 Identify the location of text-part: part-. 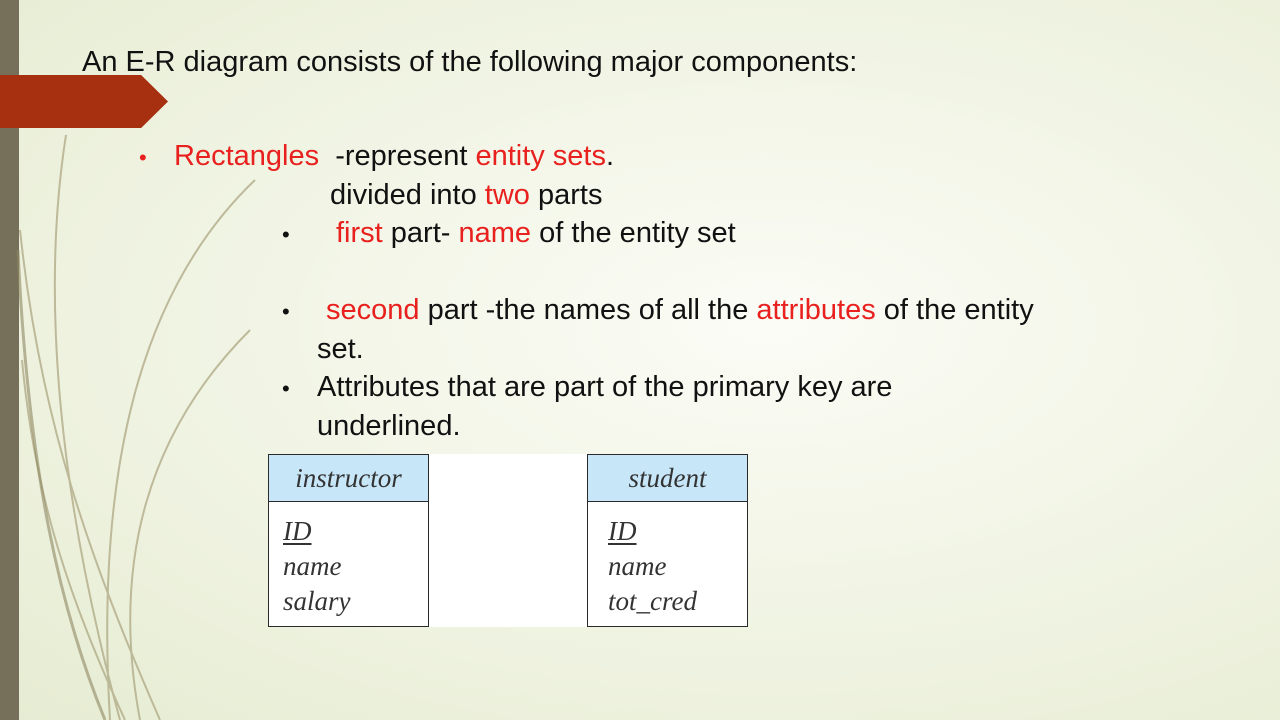
(420, 233).